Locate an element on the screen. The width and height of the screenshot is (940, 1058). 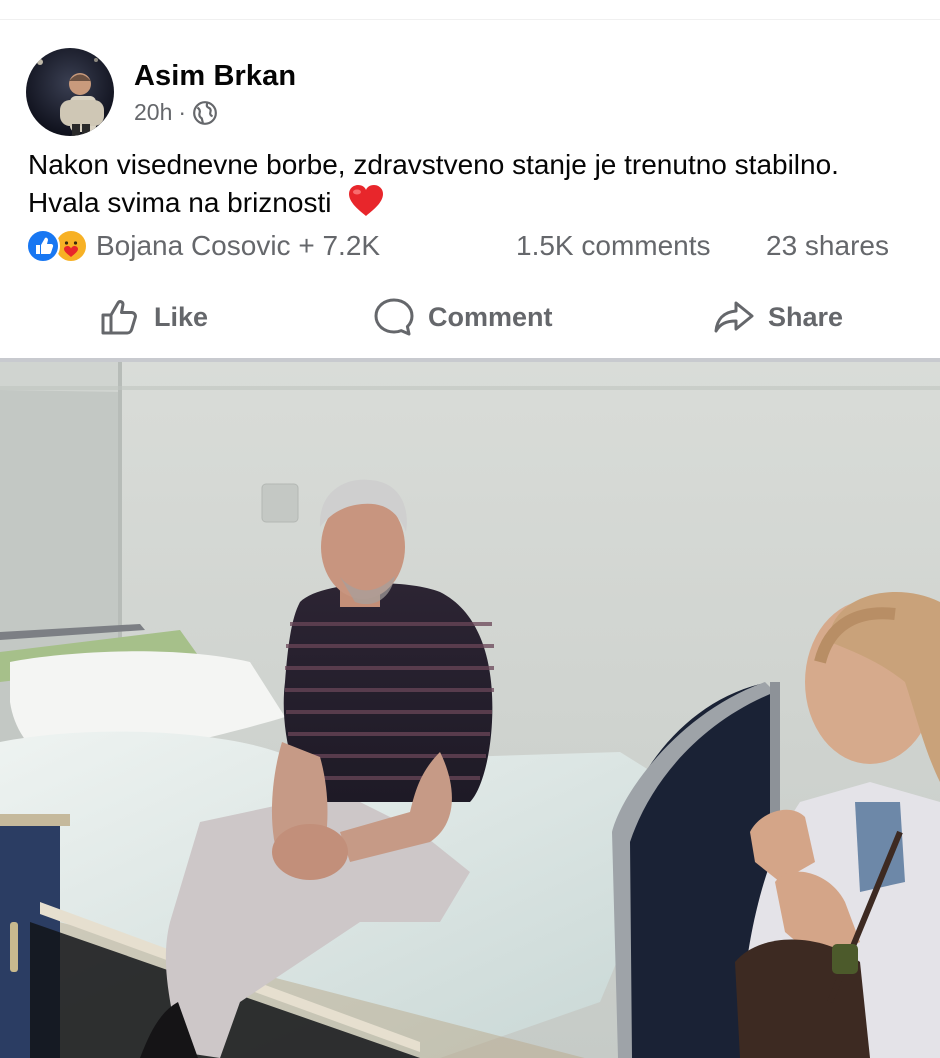
thumbs-up-icon is located at coordinates (119, 317).